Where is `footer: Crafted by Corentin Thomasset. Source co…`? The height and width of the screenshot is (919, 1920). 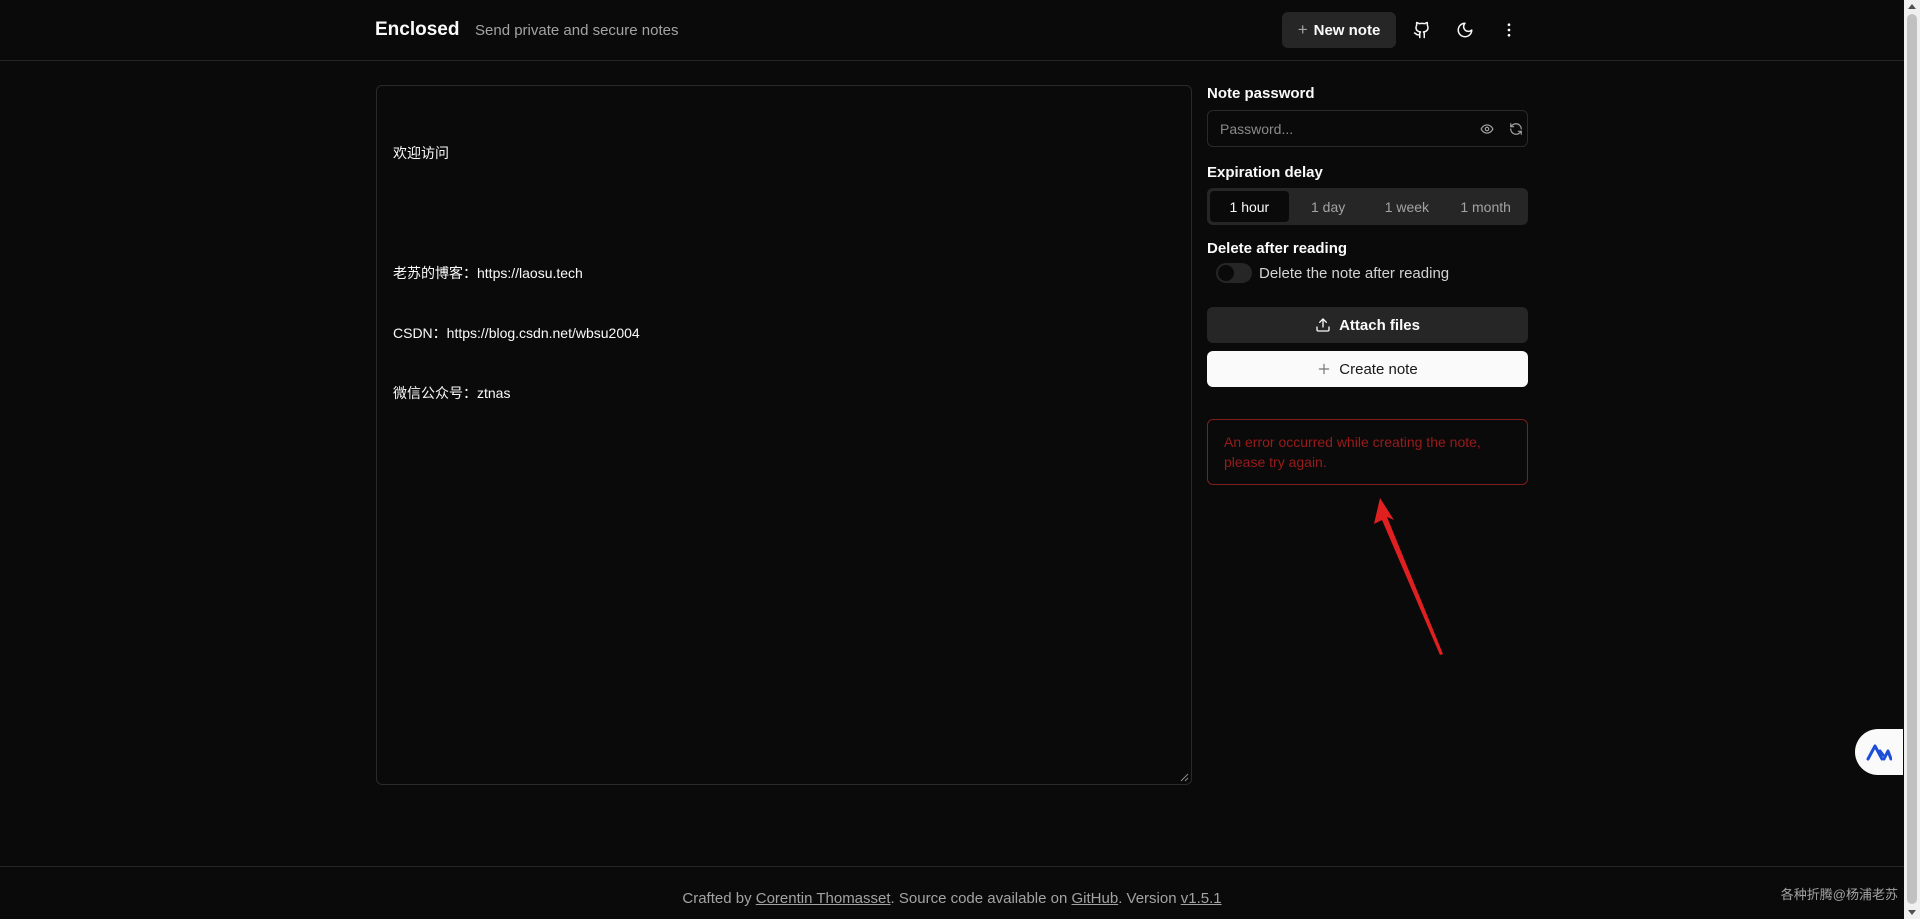
footer: Crafted by Corentin Thomasset. Source co… is located at coordinates (952, 898).